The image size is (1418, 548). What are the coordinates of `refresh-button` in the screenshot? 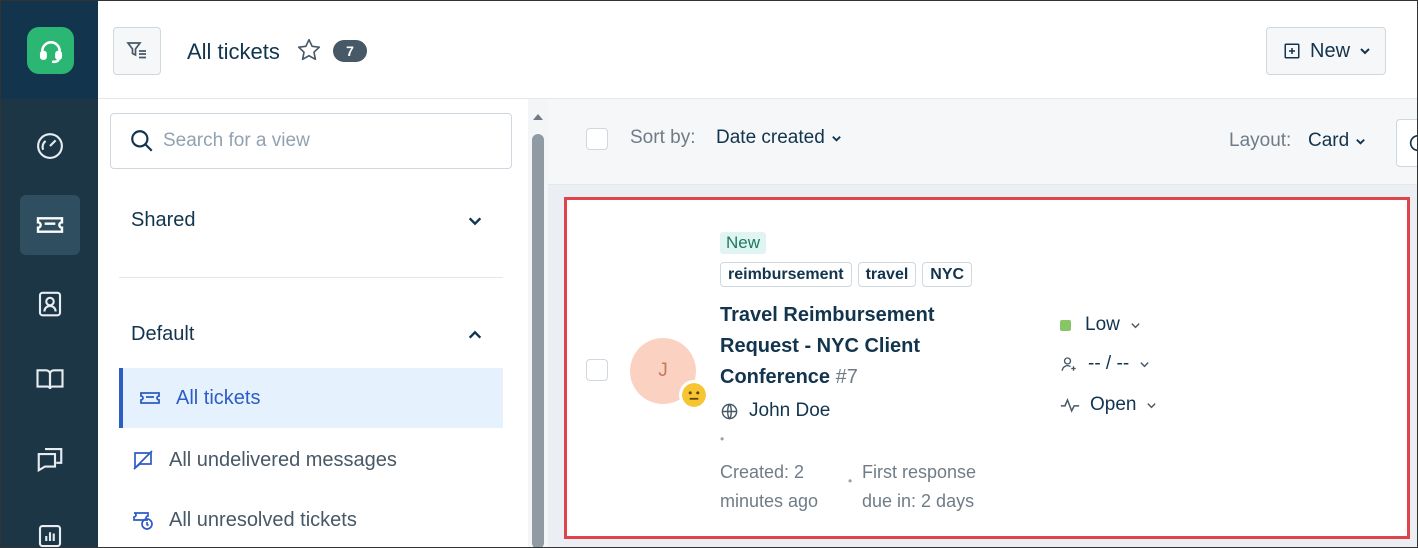 It's located at (1406, 143).